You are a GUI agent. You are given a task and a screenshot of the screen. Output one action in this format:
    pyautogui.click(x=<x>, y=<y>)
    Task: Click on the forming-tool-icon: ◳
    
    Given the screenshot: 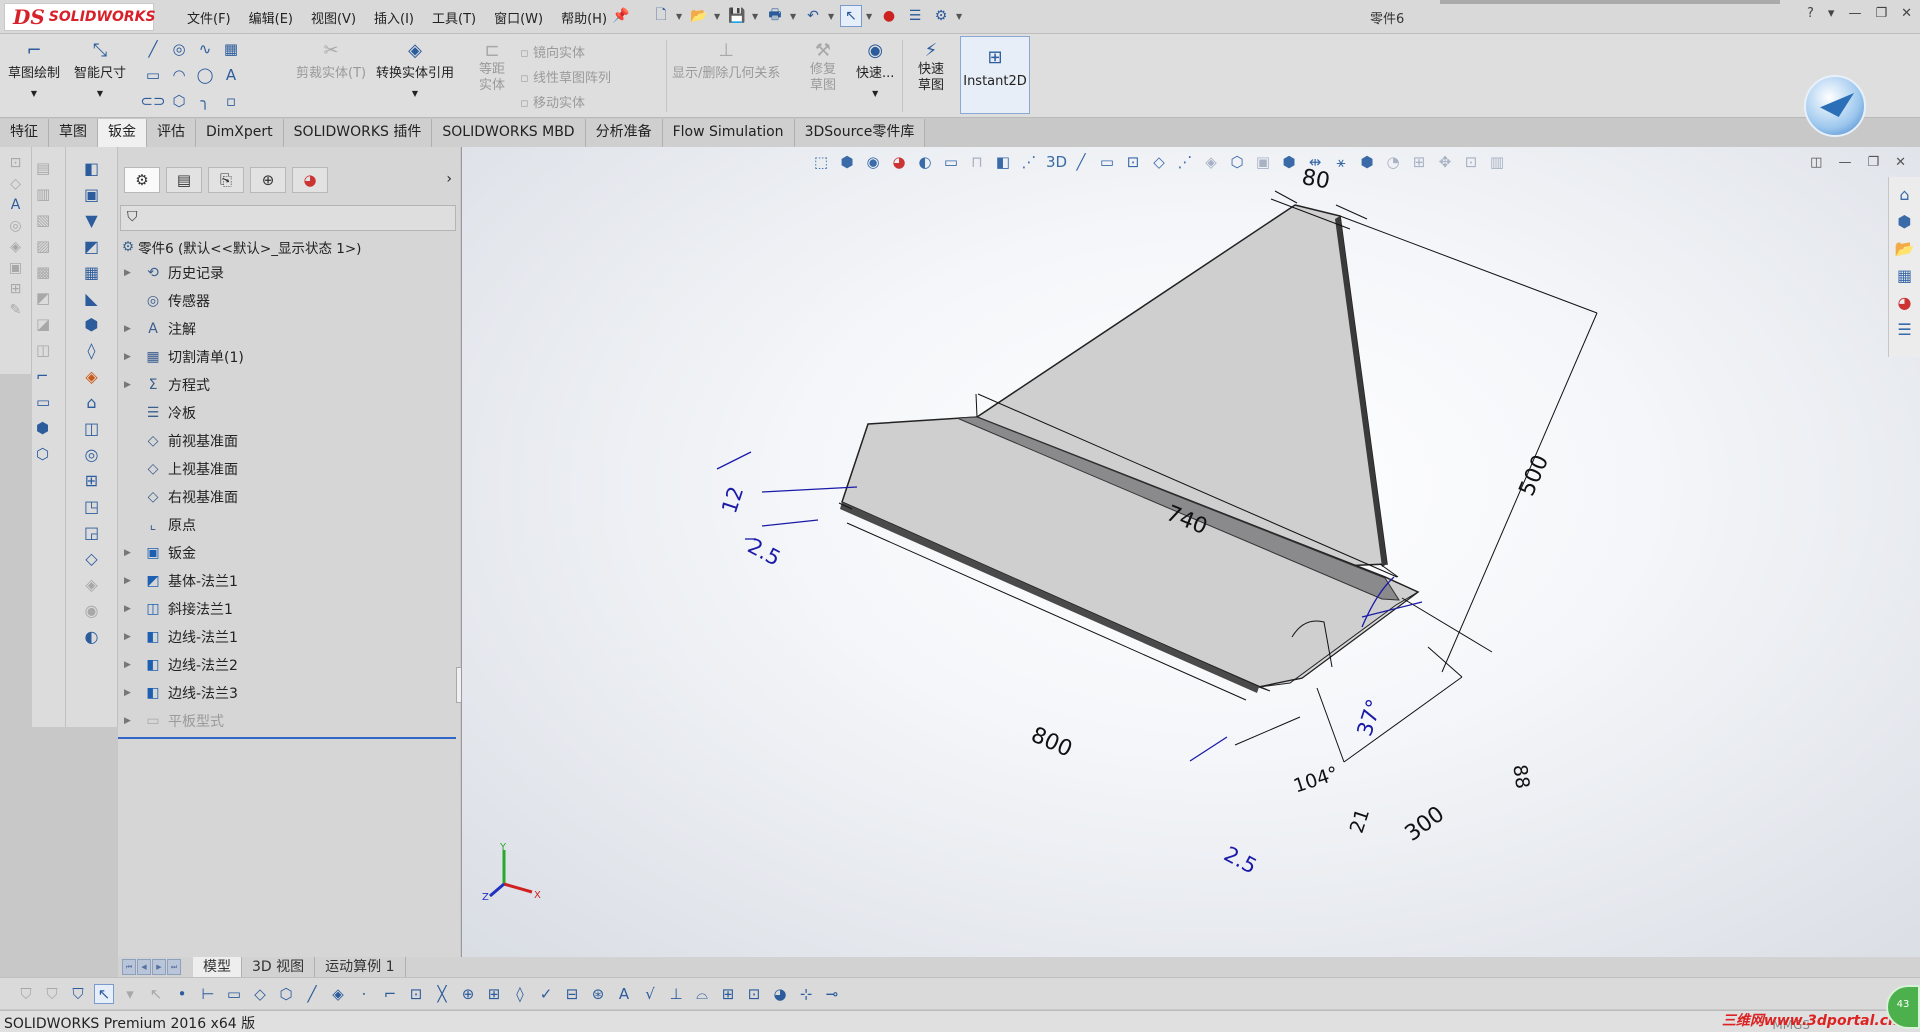 What is the action you would take?
    pyautogui.click(x=91, y=507)
    